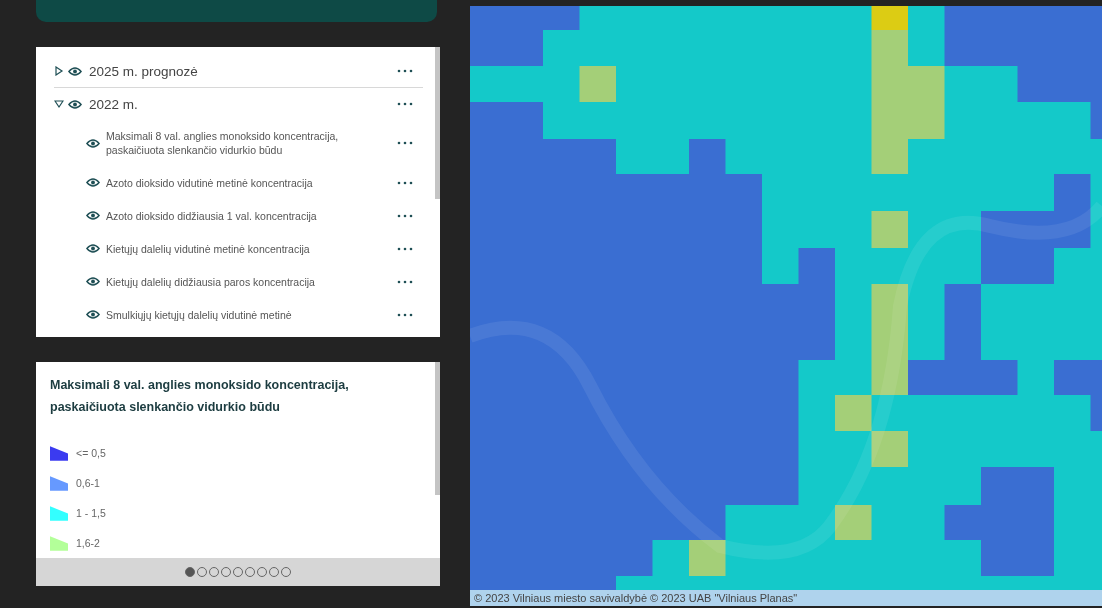  What do you see at coordinates (241, 104) in the screenshot?
I see `layer-group-label: 2022 m.` at bounding box center [241, 104].